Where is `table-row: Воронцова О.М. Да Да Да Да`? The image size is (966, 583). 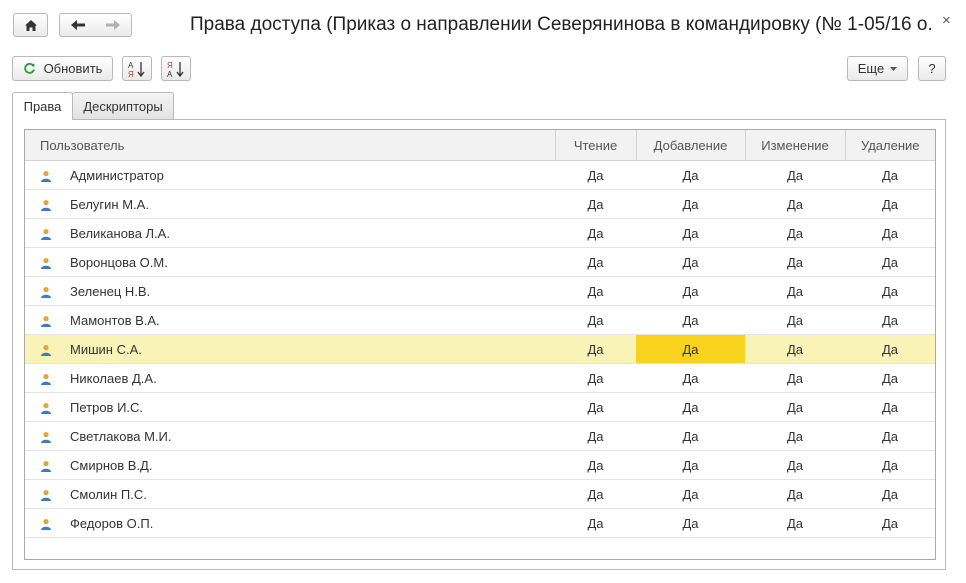
table-row: Воронцова О.М. Да Да Да Да is located at coordinates (480, 262).